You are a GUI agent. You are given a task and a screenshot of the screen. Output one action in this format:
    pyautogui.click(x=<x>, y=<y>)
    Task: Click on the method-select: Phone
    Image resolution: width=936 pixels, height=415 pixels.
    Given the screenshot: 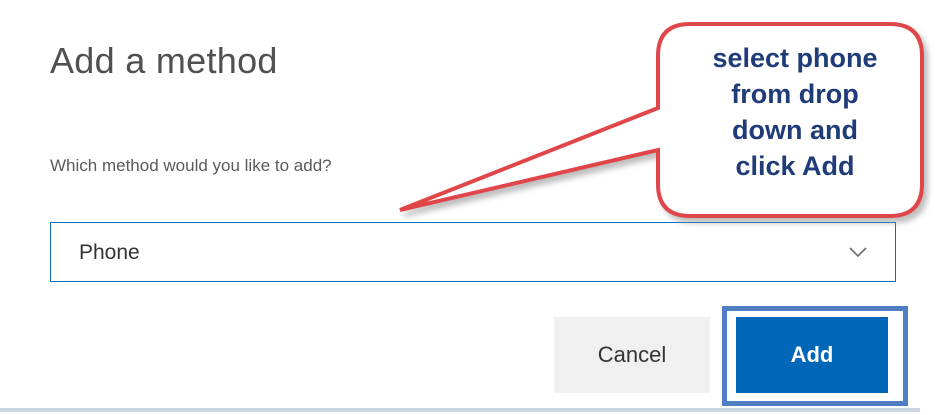 What is the action you would take?
    pyautogui.click(x=473, y=252)
    